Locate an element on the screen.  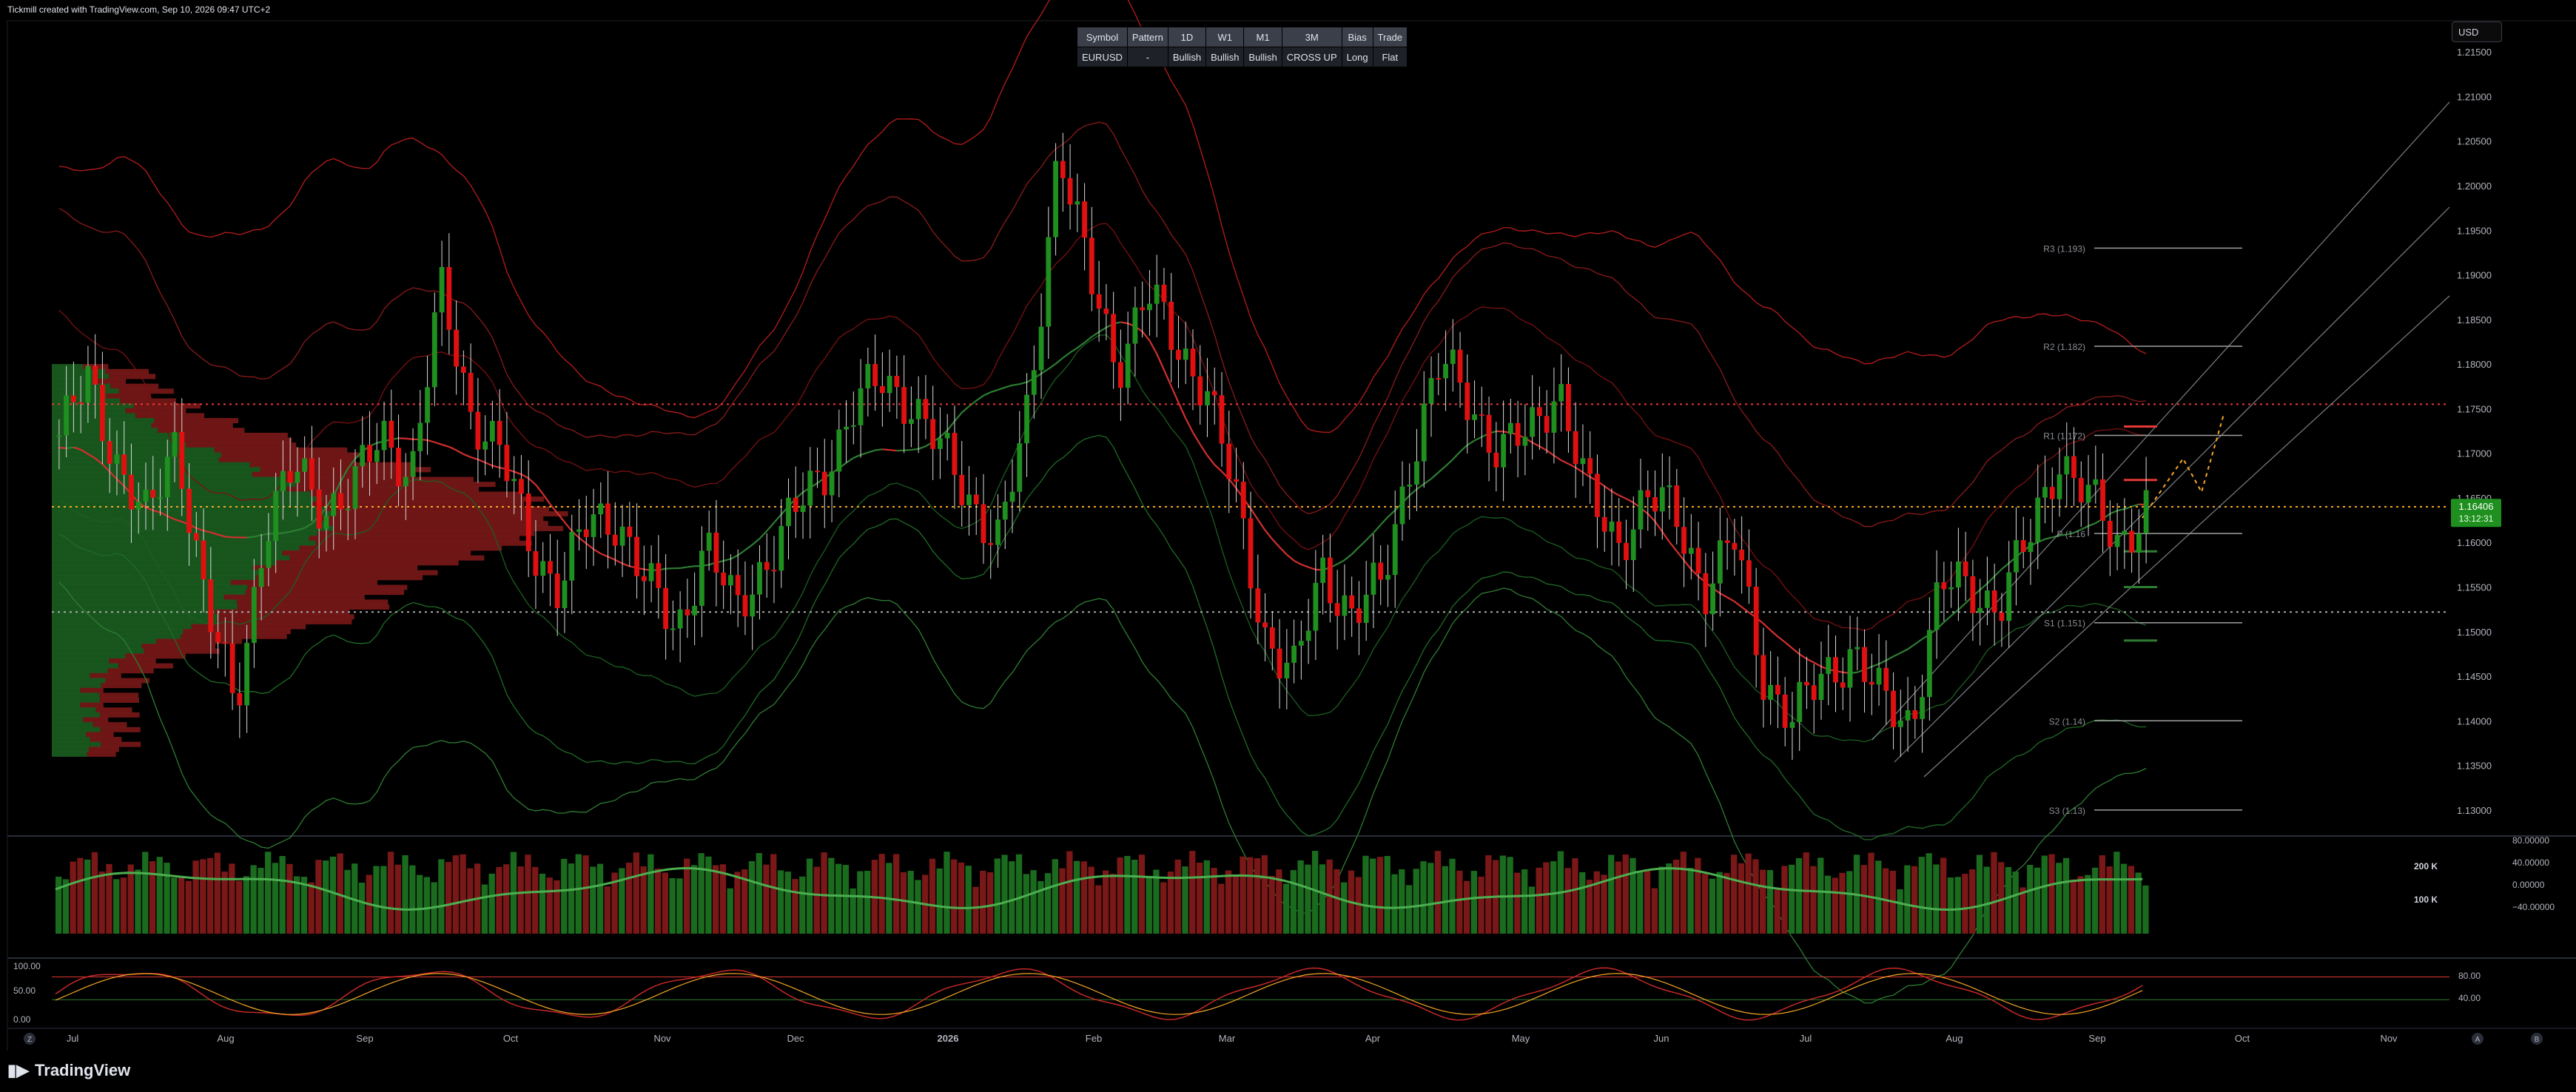
currency-select: USD is located at coordinates (2477, 32).